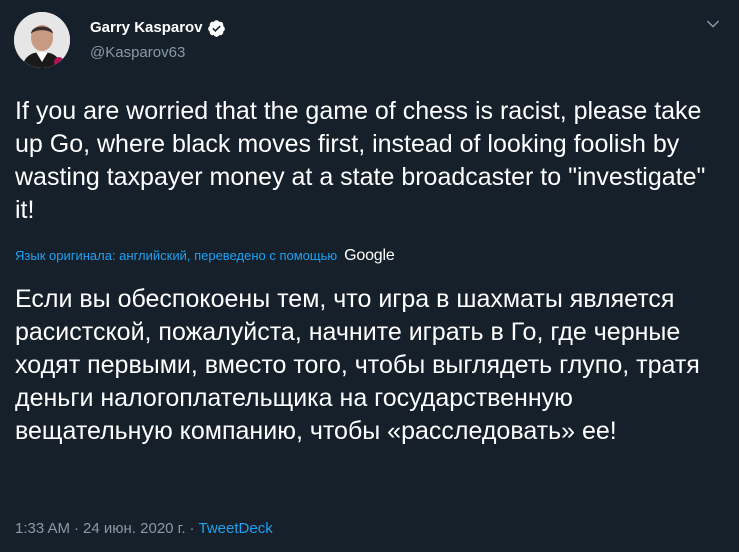 Image resolution: width=739 pixels, height=552 pixels. I want to click on author-name-row: Garry Kasparov, so click(158, 28).